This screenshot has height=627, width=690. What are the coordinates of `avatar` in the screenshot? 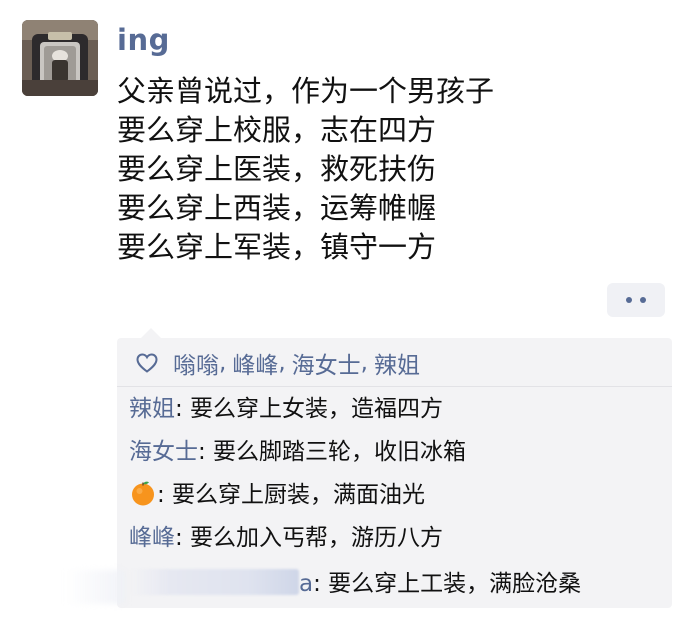 It's located at (60, 58).